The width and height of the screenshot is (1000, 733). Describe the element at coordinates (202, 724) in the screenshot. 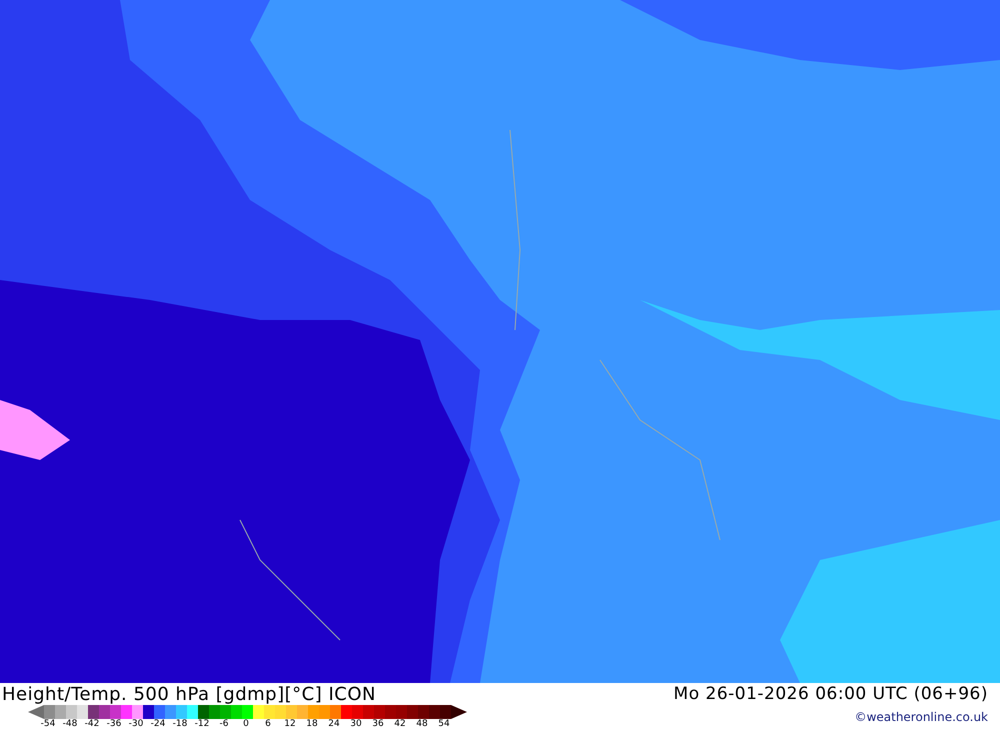

I see `scale-tick-label: -12` at that location.